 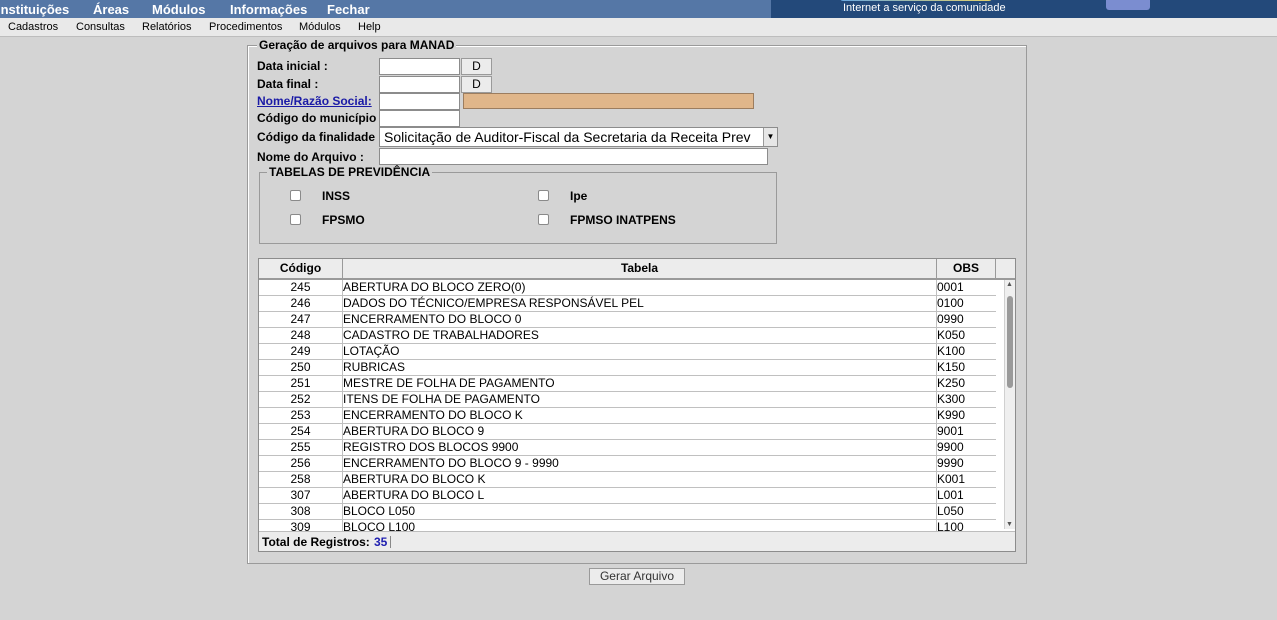 What do you see at coordinates (640, 367) in the screenshot?
I see `cell-tabela: RUBRICAS` at bounding box center [640, 367].